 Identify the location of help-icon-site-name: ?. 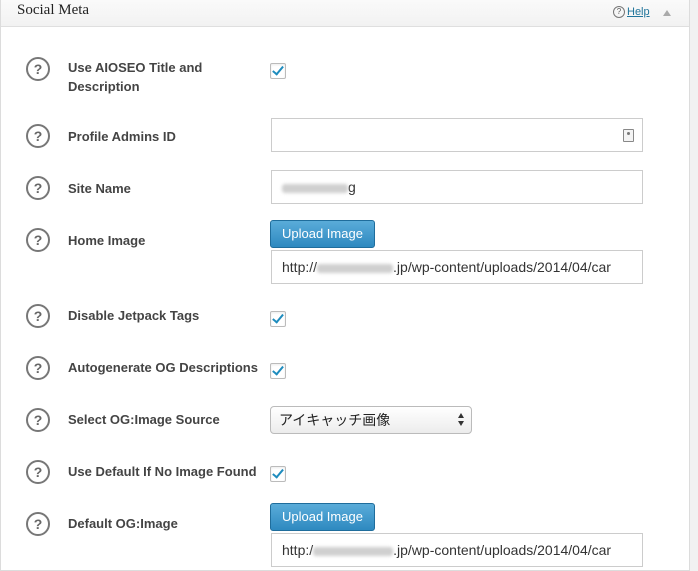
(38, 188).